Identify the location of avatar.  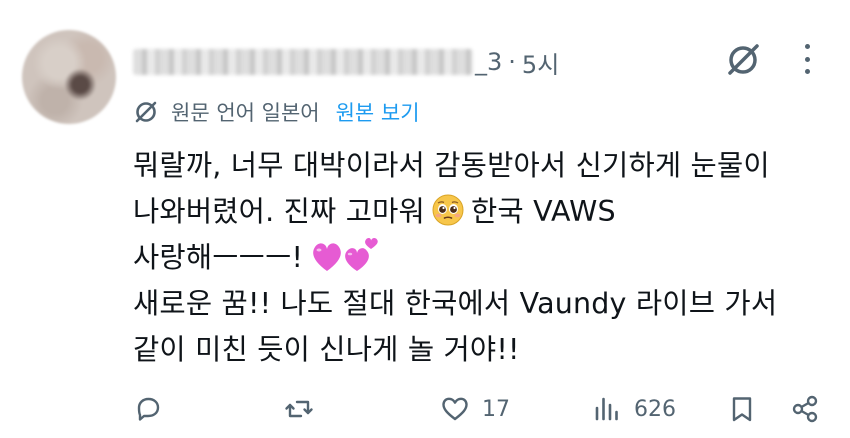
(69, 77).